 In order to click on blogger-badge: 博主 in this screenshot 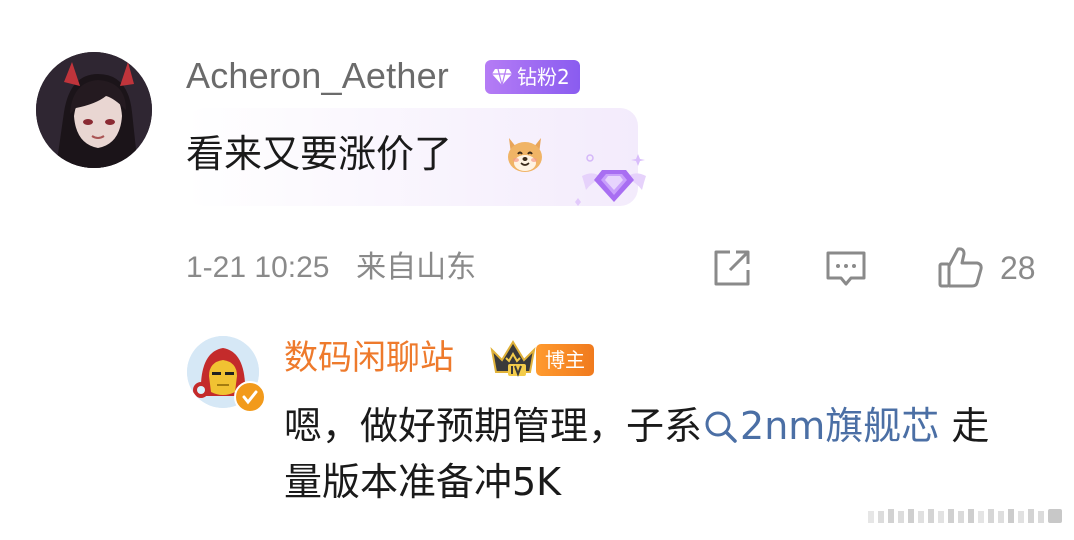, I will do `click(565, 360)`.